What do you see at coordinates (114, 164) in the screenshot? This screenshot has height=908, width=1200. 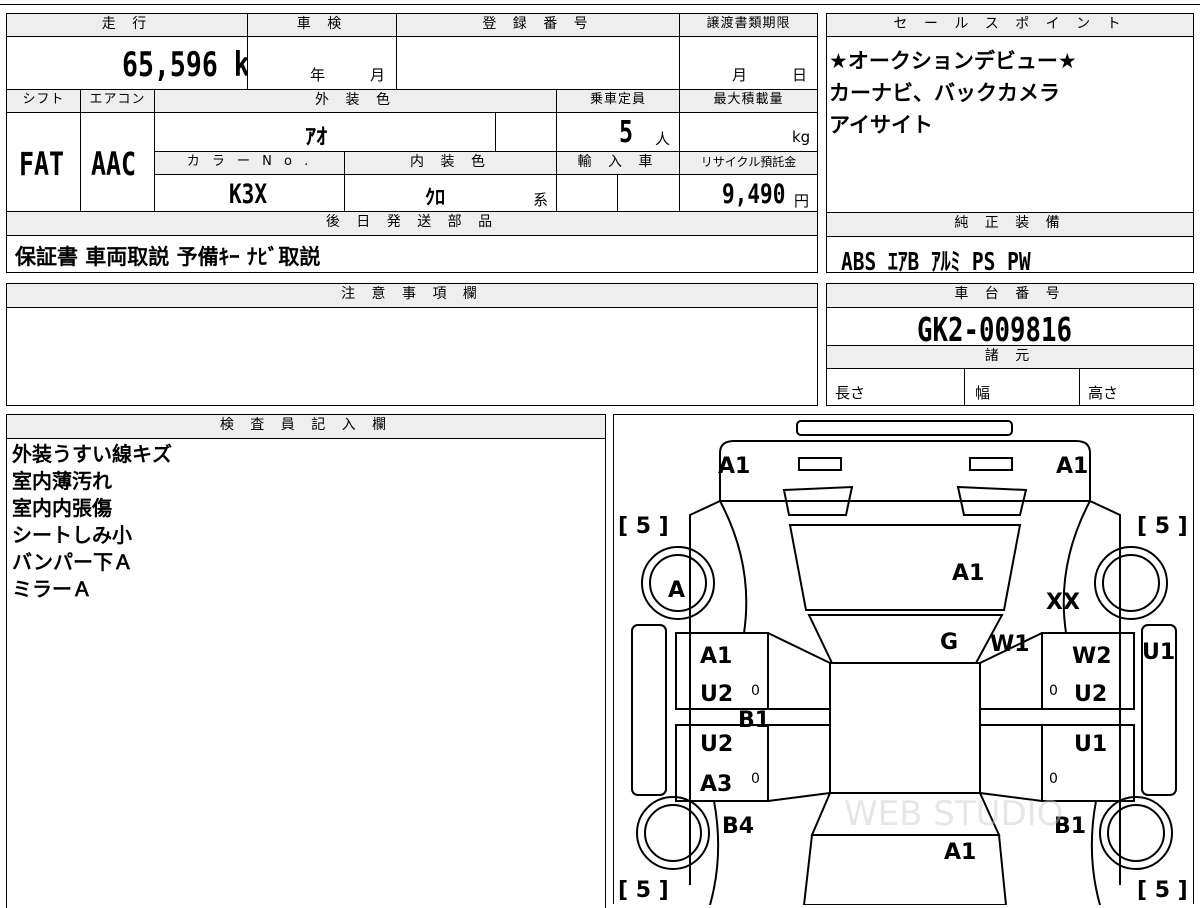 I see `ac-value: AAC` at bounding box center [114, 164].